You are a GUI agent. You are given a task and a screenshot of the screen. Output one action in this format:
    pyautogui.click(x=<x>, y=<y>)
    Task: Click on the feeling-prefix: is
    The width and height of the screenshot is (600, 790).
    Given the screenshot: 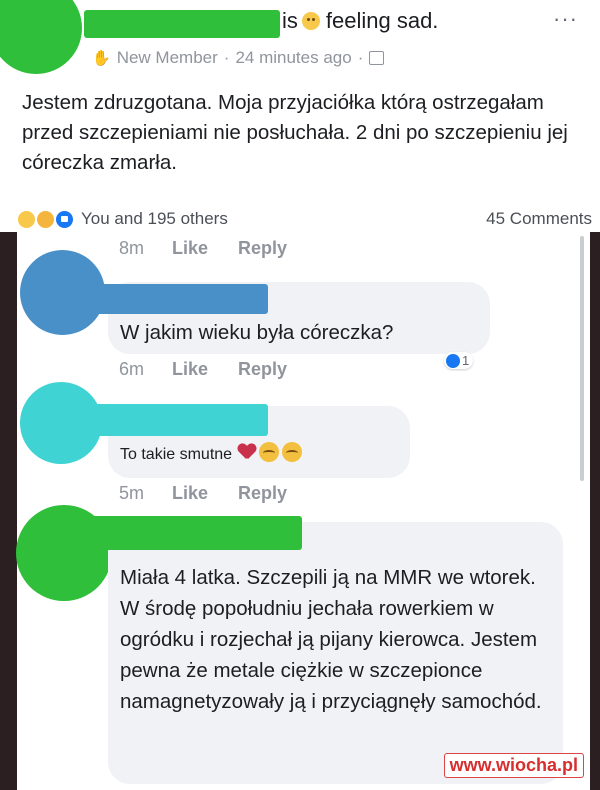 What is the action you would take?
    pyautogui.click(x=290, y=20)
    